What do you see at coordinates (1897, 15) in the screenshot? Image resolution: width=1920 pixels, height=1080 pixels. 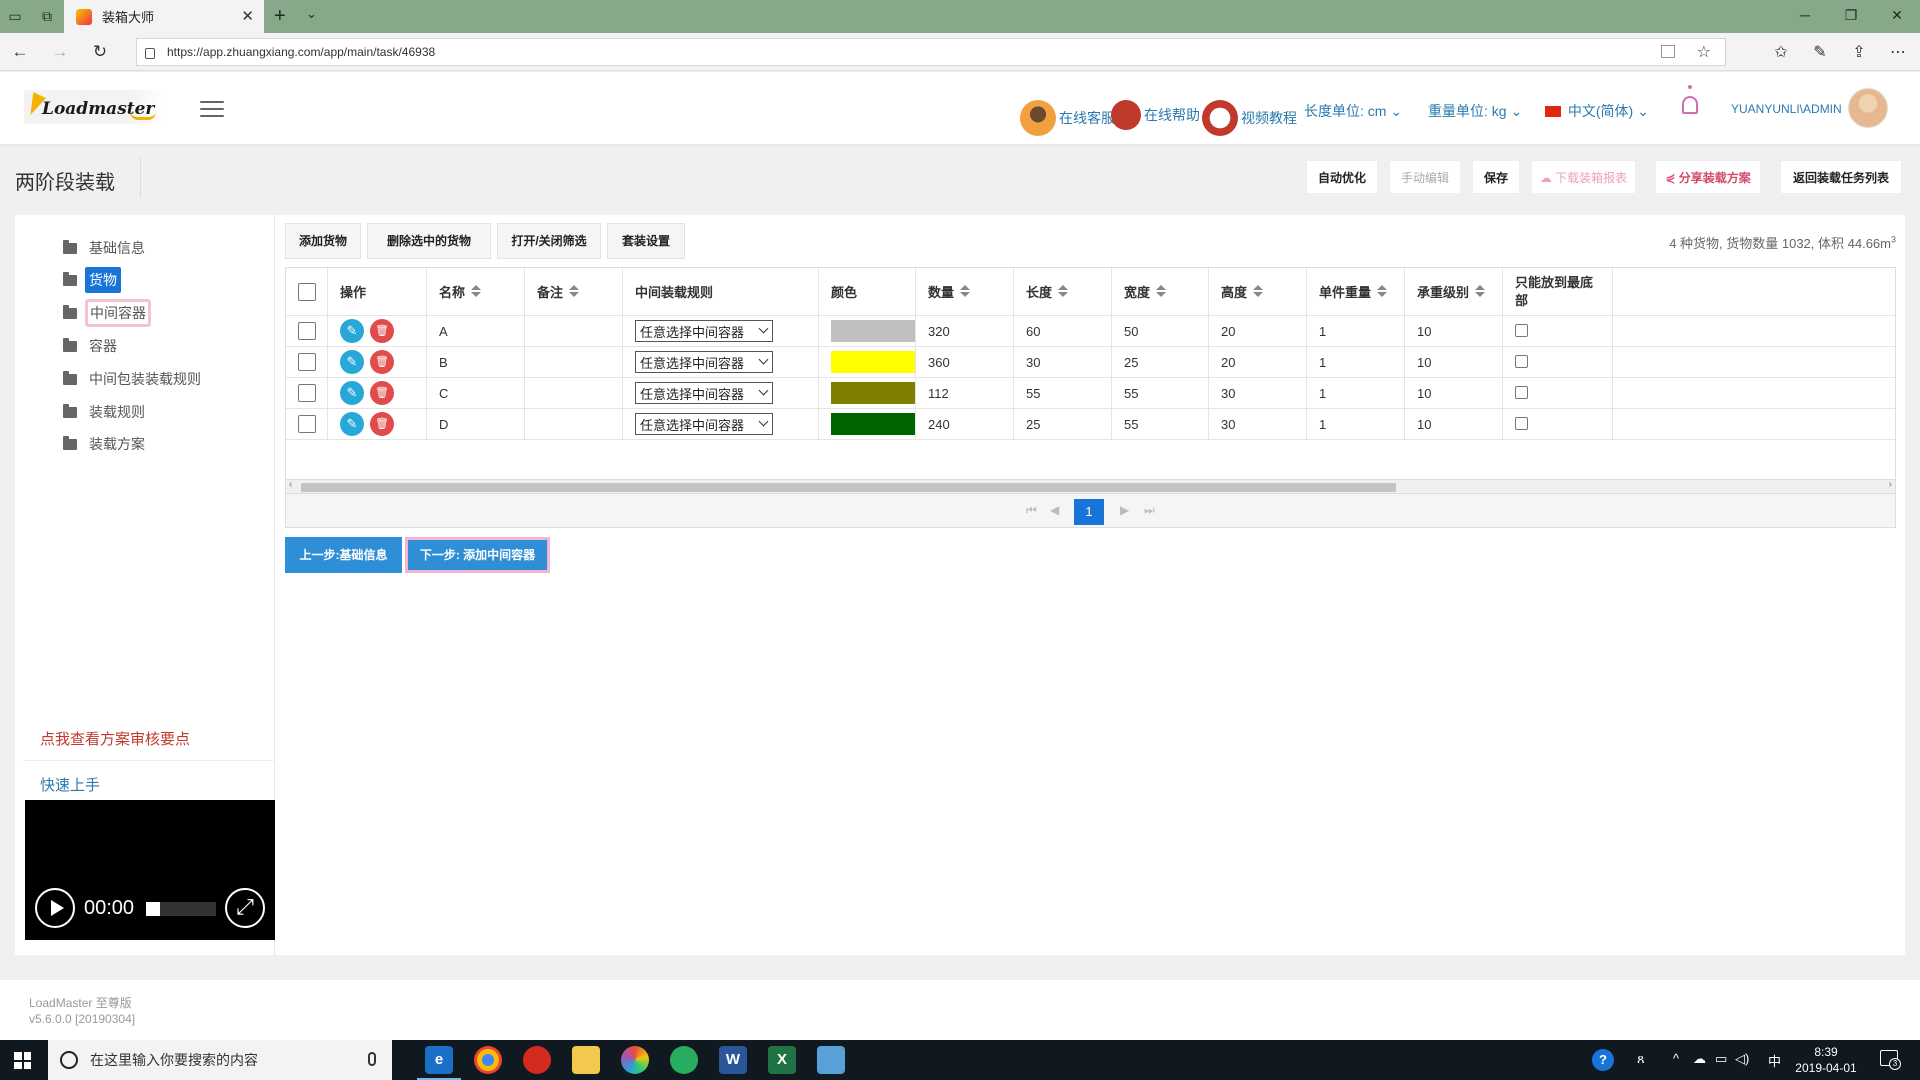 I see `window-close-icon: ✕` at bounding box center [1897, 15].